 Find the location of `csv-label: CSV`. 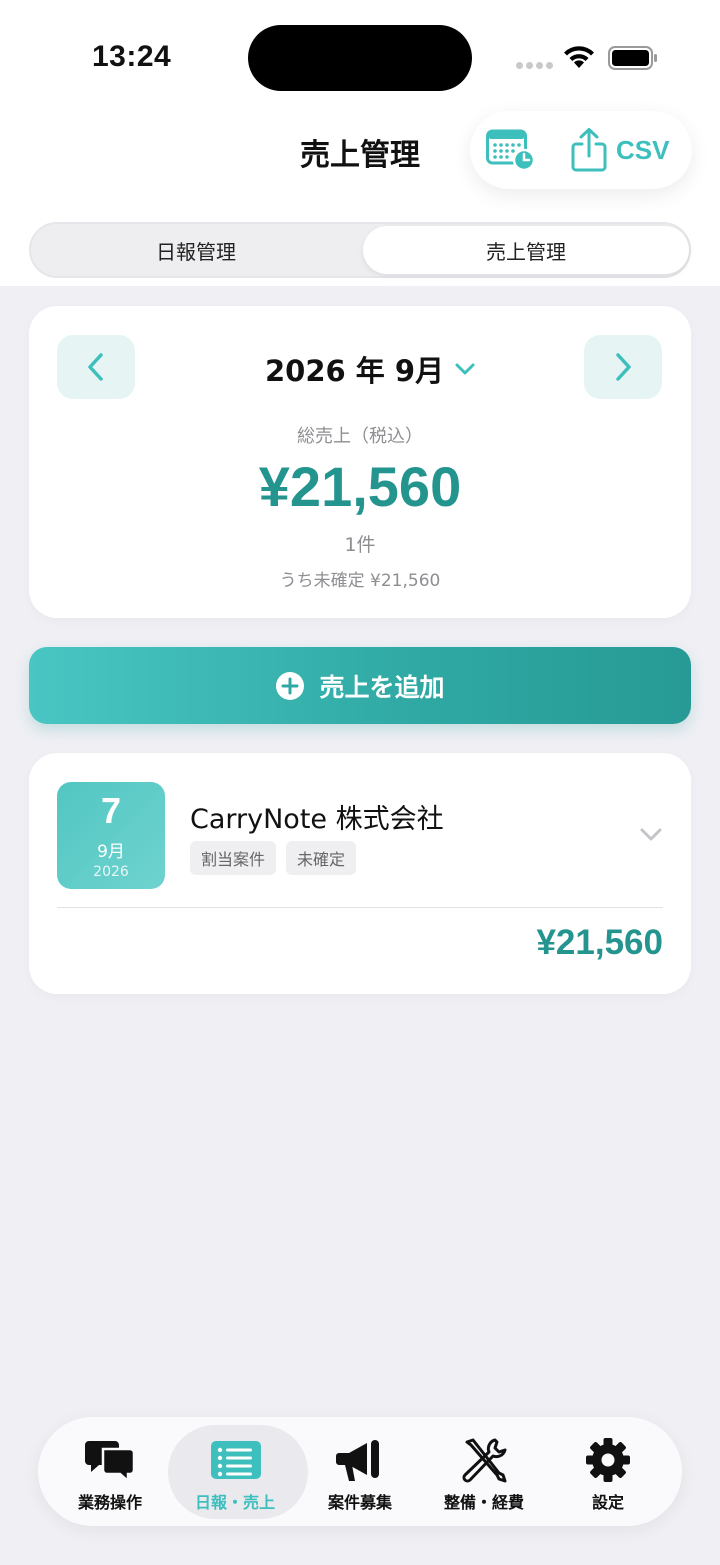

csv-label: CSV is located at coordinates (643, 149).